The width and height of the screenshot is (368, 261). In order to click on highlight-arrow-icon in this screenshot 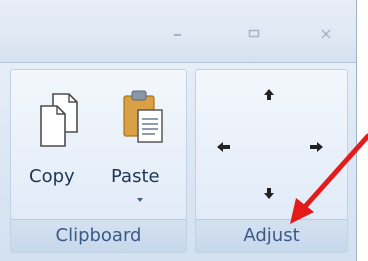, I will do `click(329, 178)`.